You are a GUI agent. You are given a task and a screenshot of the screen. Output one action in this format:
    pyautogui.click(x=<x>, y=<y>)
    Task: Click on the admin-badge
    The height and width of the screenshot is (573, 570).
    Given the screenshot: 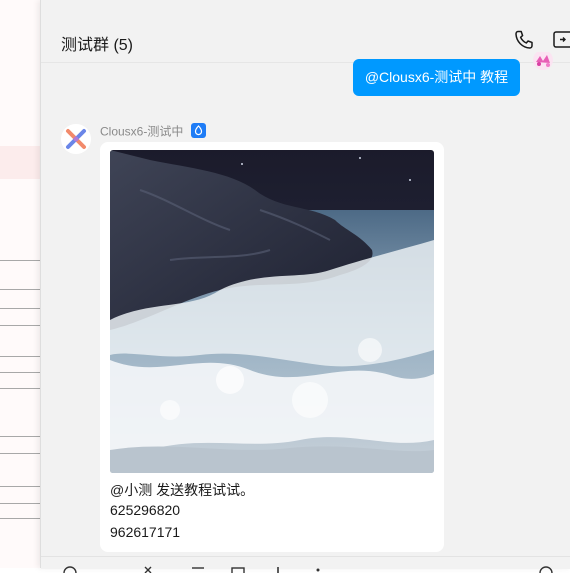 What is the action you would take?
    pyautogui.click(x=198, y=131)
    